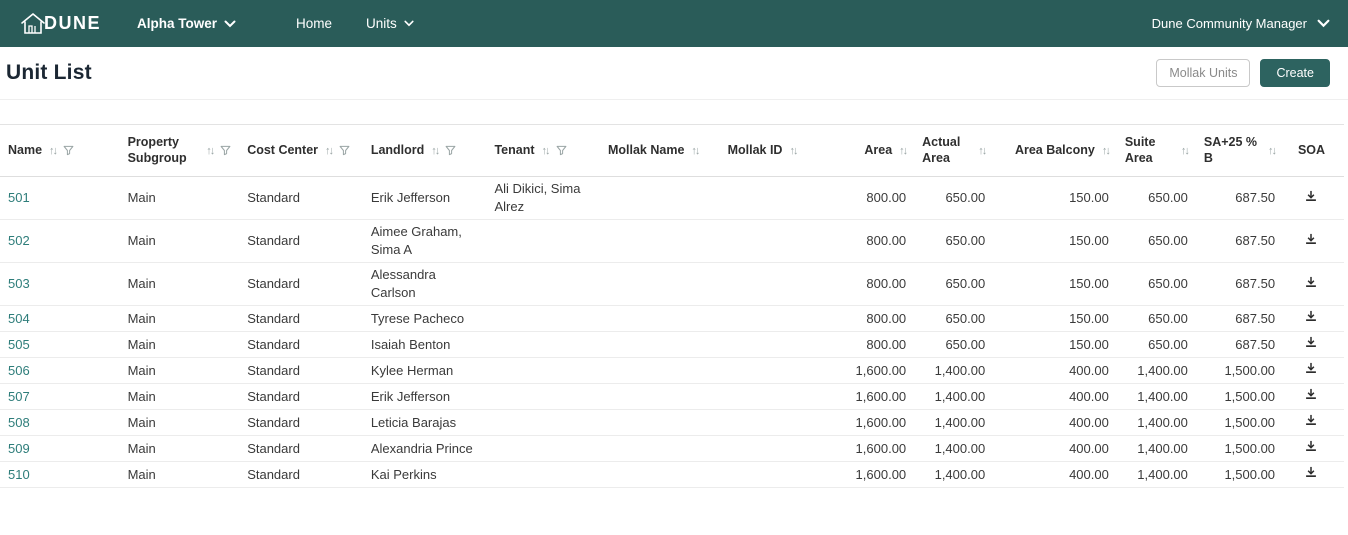 The height and width of the screenshot is (535, 1348). I want to click on unit-link: 503, so click(19, 283).